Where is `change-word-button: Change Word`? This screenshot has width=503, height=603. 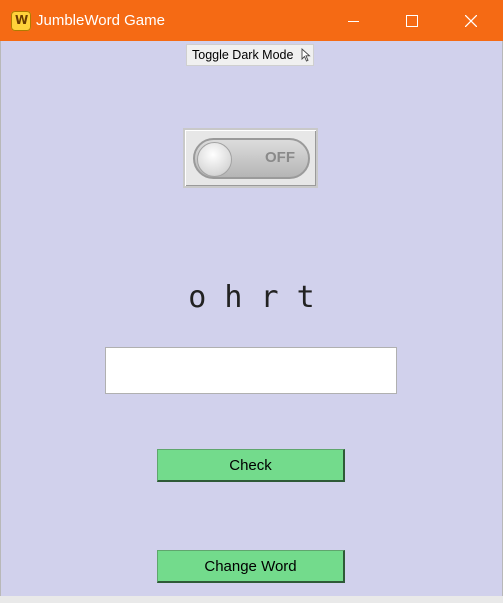 change-word-button: Change Word is located at coordinates (251, 566).